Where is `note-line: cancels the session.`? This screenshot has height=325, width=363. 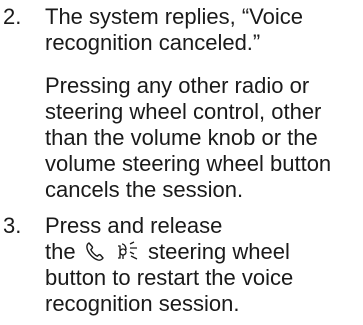 note-line: cancels the session. is located at coordinates (144, 189).